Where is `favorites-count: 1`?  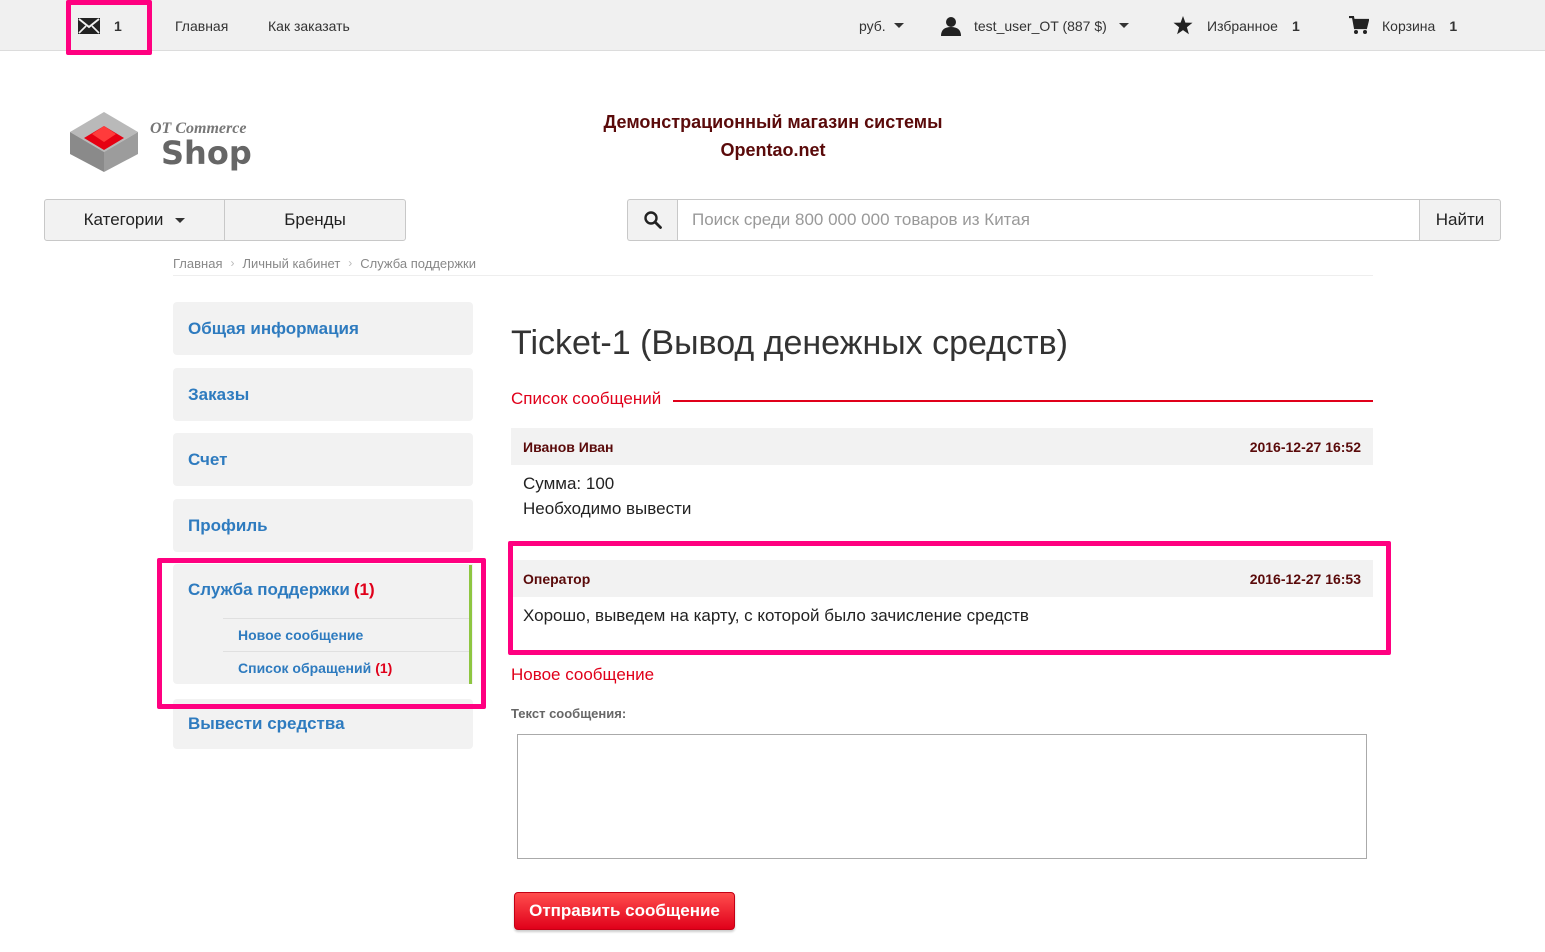 favorites-count: 1 is located at coordinates (1295, 25).